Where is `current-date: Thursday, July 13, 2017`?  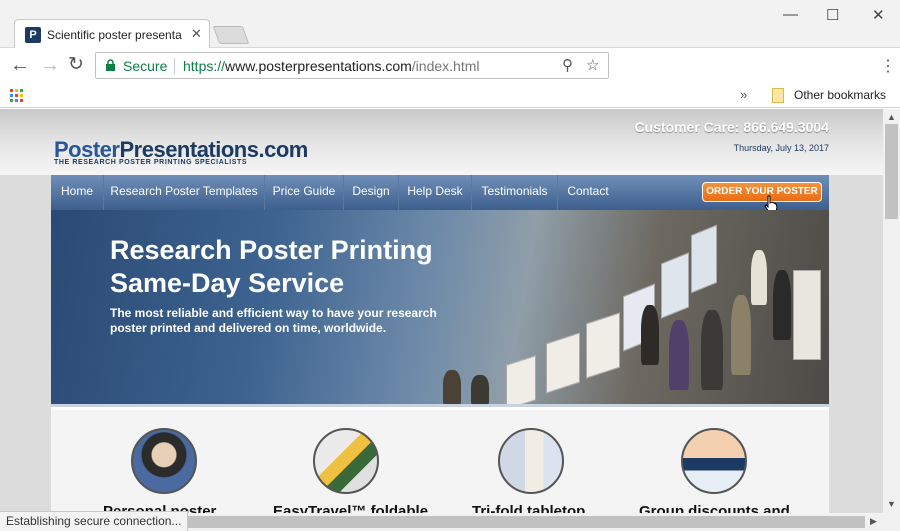 current-date: Thursday, July 13, 2017 is located at coordinates (781, 148).